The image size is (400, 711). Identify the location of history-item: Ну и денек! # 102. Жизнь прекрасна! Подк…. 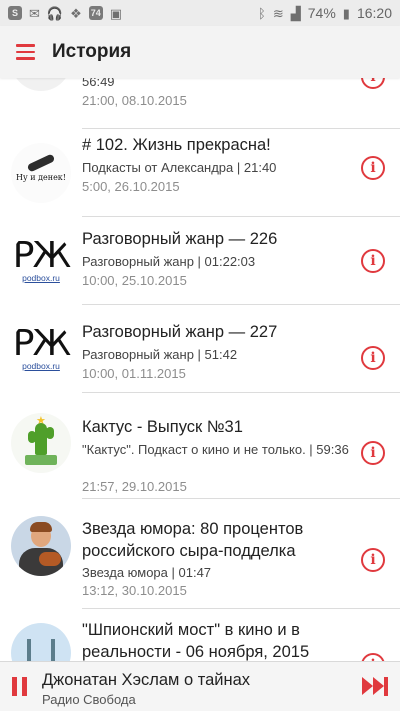
(200, 173).